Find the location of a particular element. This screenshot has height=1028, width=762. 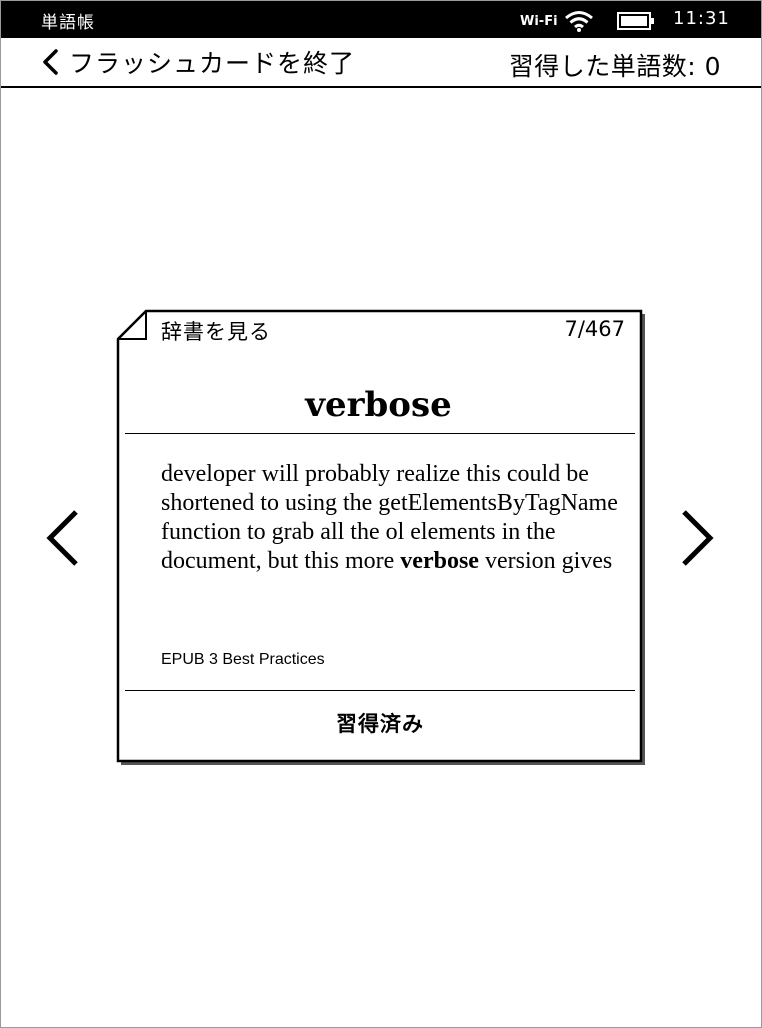

previous-card-button is located at coordinates (64, 538).